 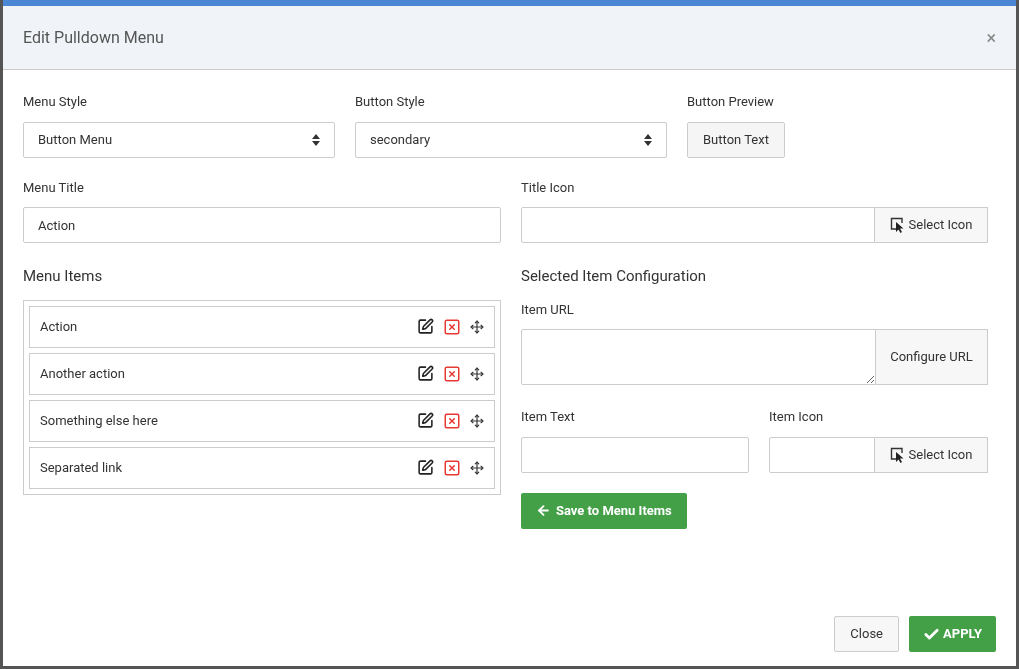 What do you see at coordinates (731, 102) in the screenshot?
I see `field-label: Button Preview` at bounding box center [731, 102].